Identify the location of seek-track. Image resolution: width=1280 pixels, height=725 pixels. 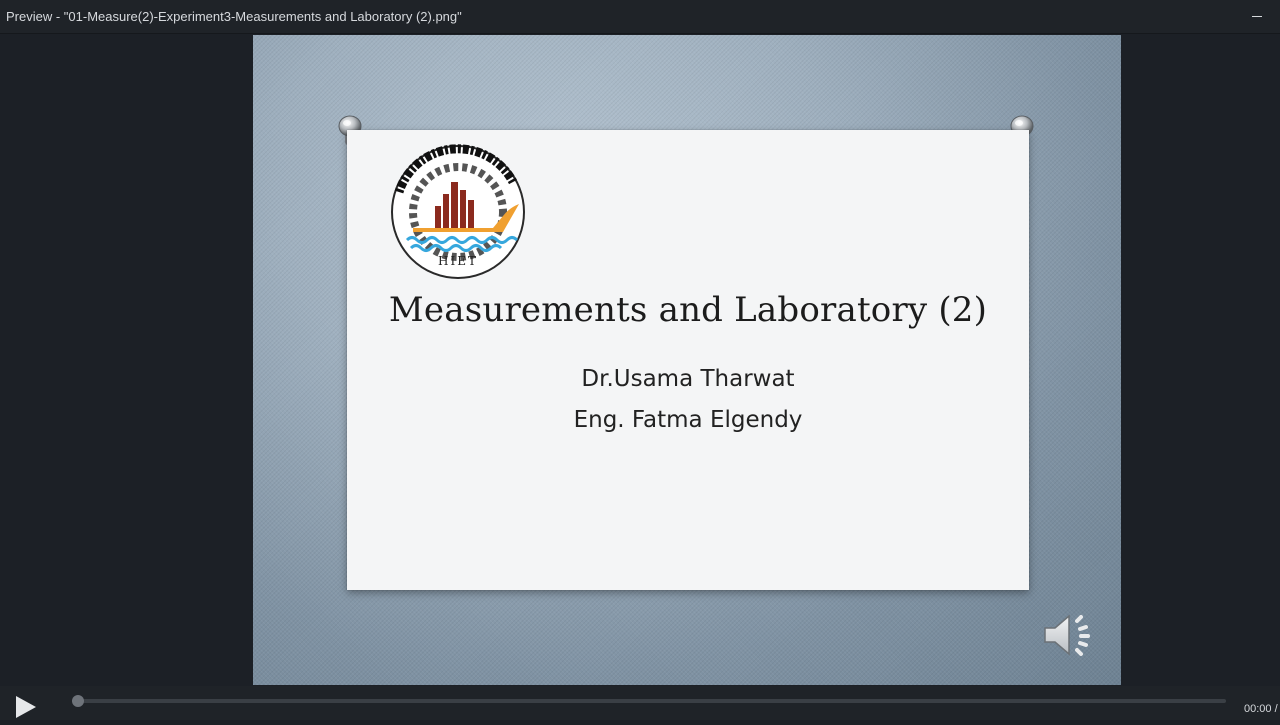
(649, 701).